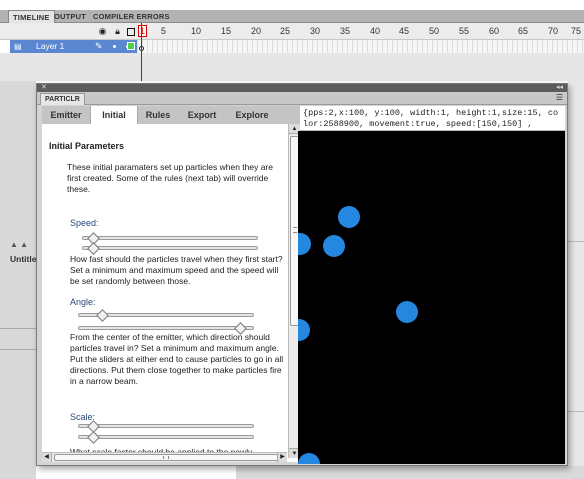  I want to click on section-title: Initial Parameters, so click(87, 146).